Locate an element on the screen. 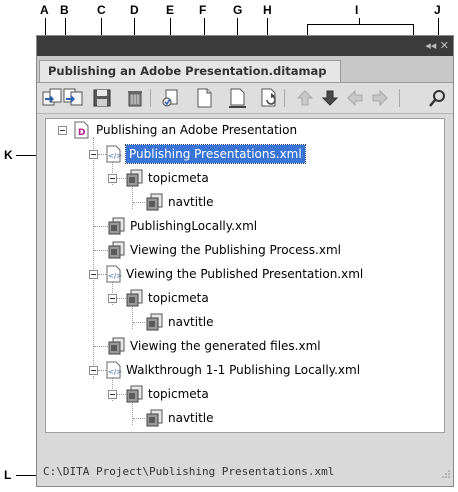  move-left-button is located at coordinates (355, 98).